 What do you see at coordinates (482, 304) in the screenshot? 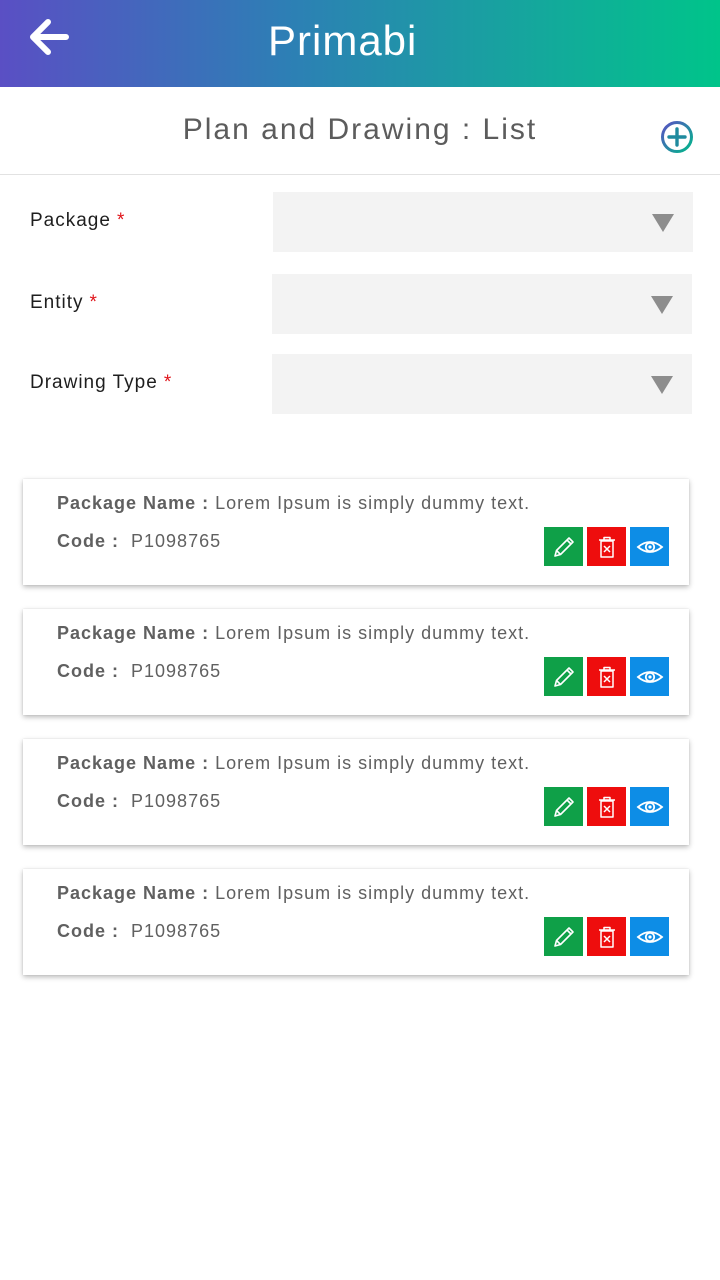
I see `entity-select` at bounding box center [482, 304].